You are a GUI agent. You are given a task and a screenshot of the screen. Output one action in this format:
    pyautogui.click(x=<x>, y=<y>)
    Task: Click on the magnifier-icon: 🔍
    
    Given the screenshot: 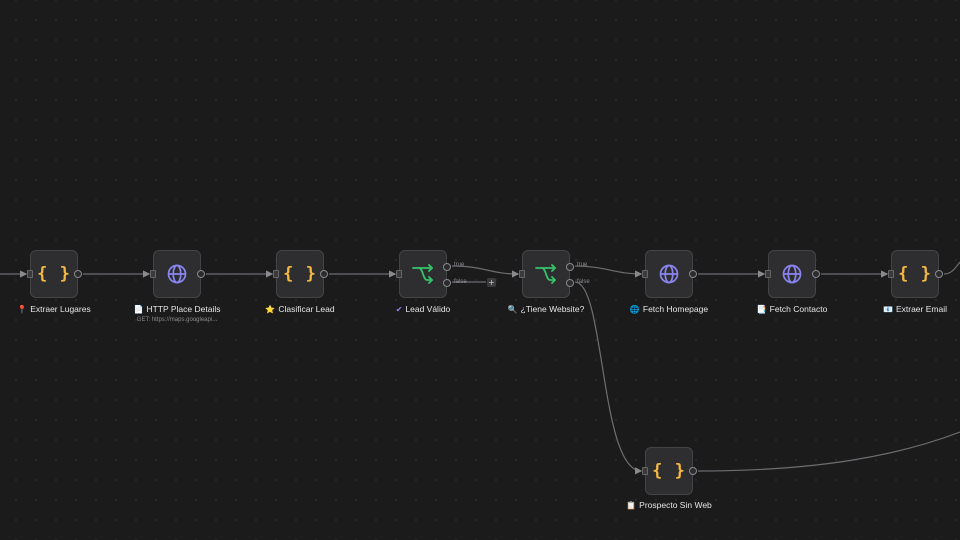 What is the action you would take?
    pyautogui.click(x=512, y=309)
    